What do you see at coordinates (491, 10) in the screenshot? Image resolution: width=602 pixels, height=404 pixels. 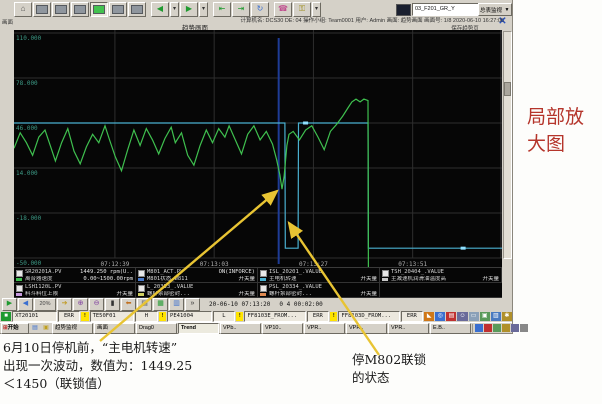 I see `view-type-label: 总表监视` at bounding box center [491, 10].